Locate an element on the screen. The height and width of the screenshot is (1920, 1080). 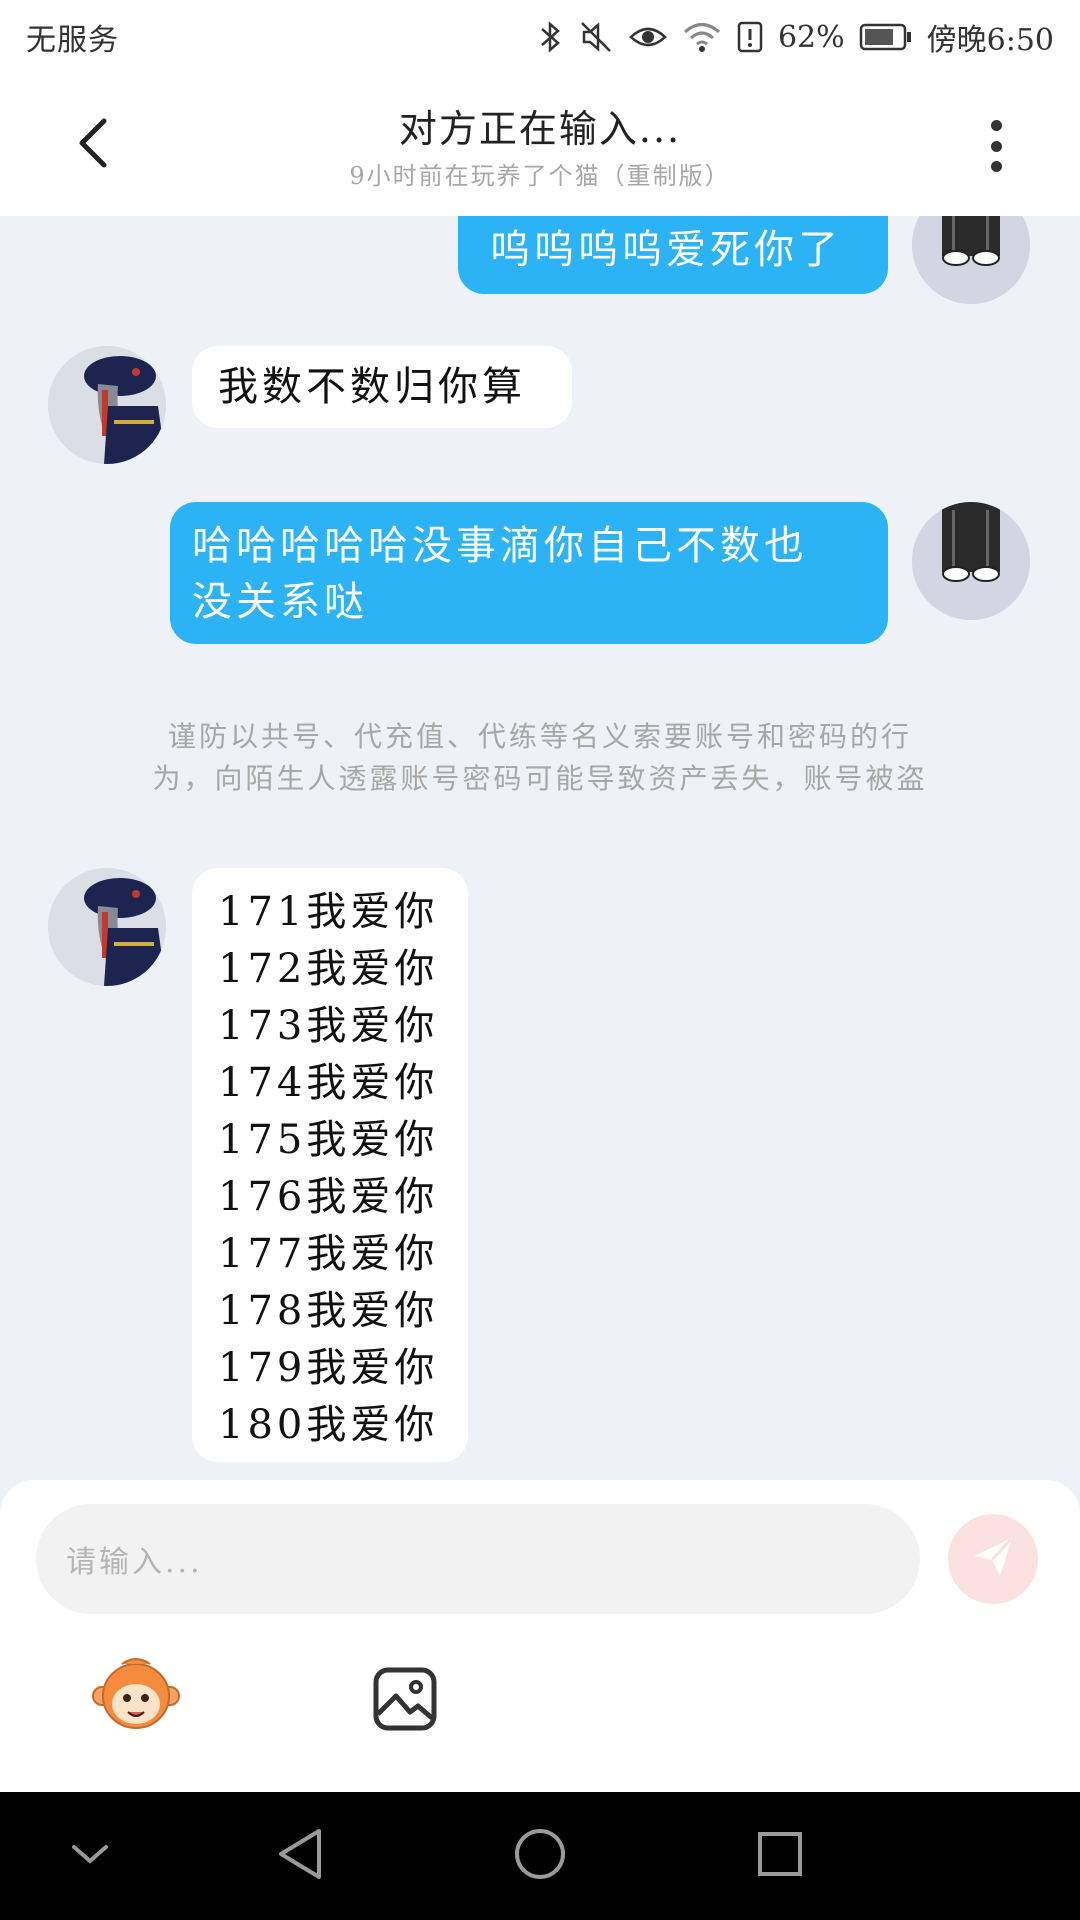
message-line: 179我爱你 is located at coordinates (328, 1368).